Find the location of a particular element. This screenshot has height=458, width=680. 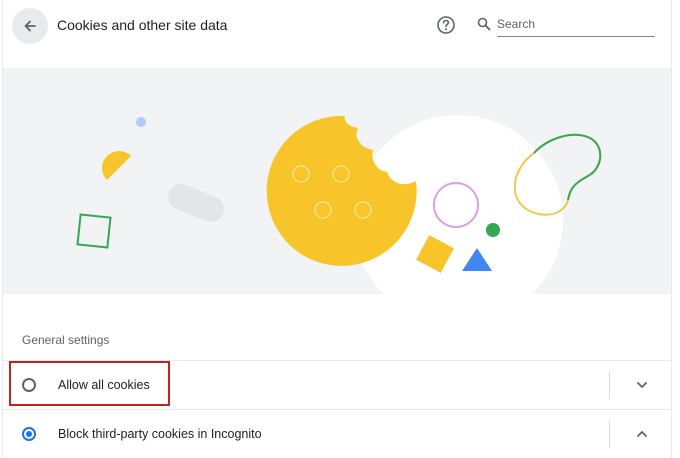

page-title: Cookies and other site data is located at coordinates (142, 25).